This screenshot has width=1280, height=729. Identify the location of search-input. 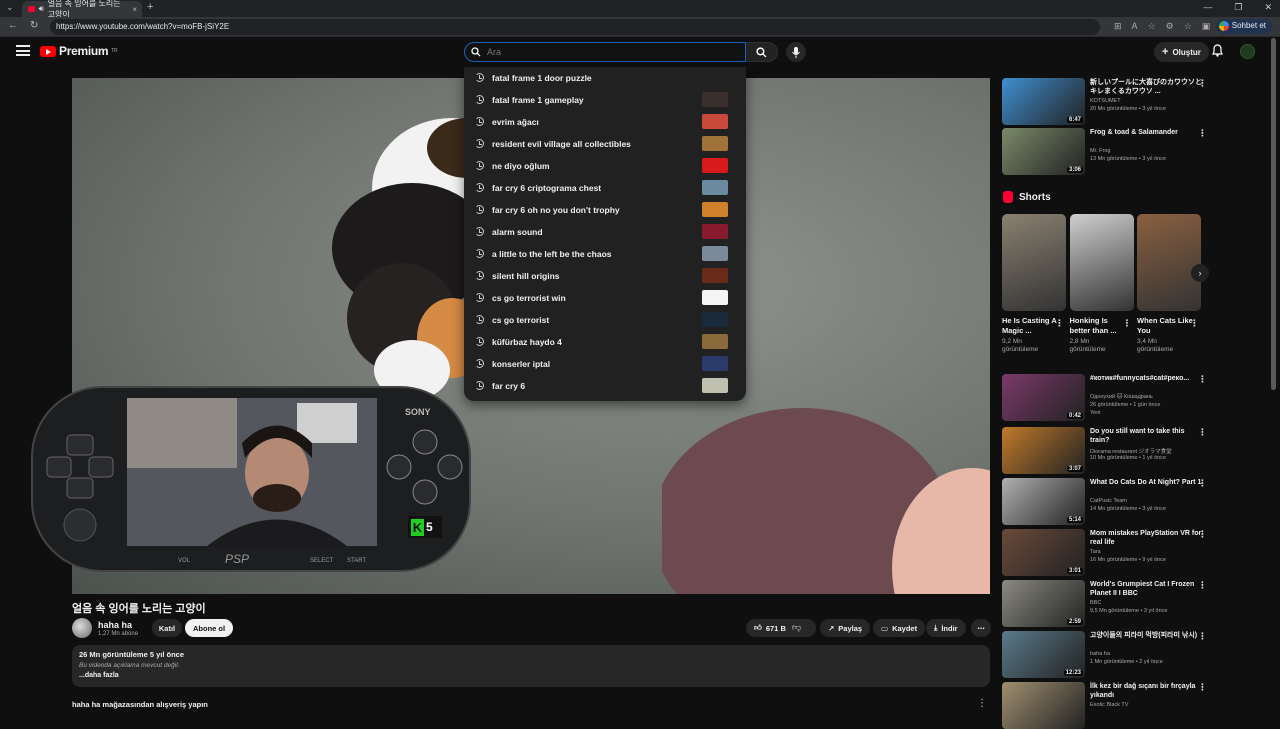
(607, 52).